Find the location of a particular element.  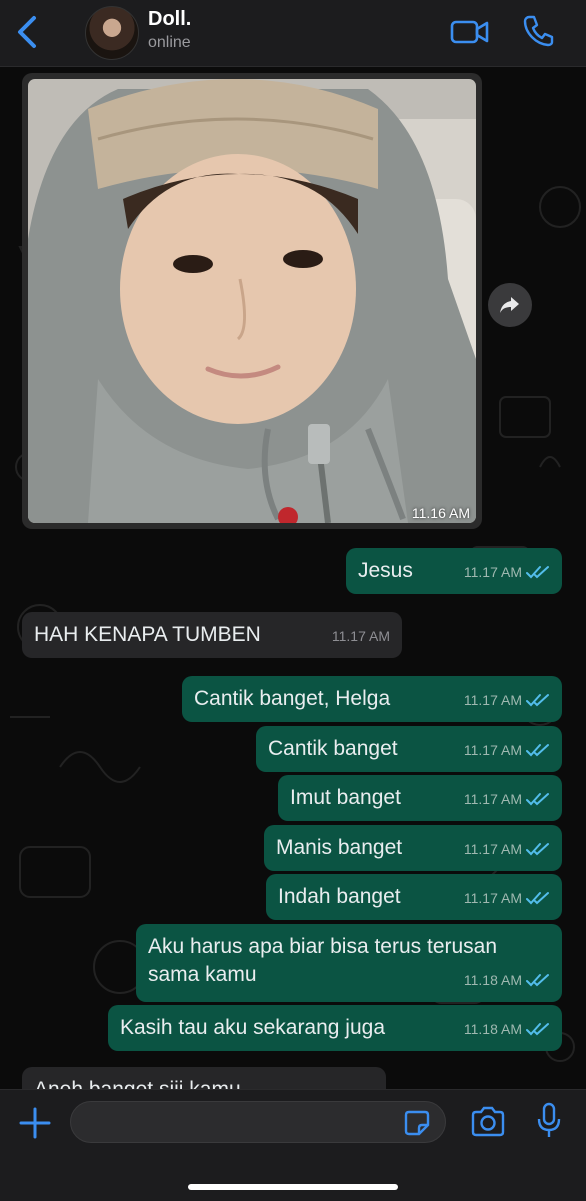

message-input is located at coordinates (258, 1122).